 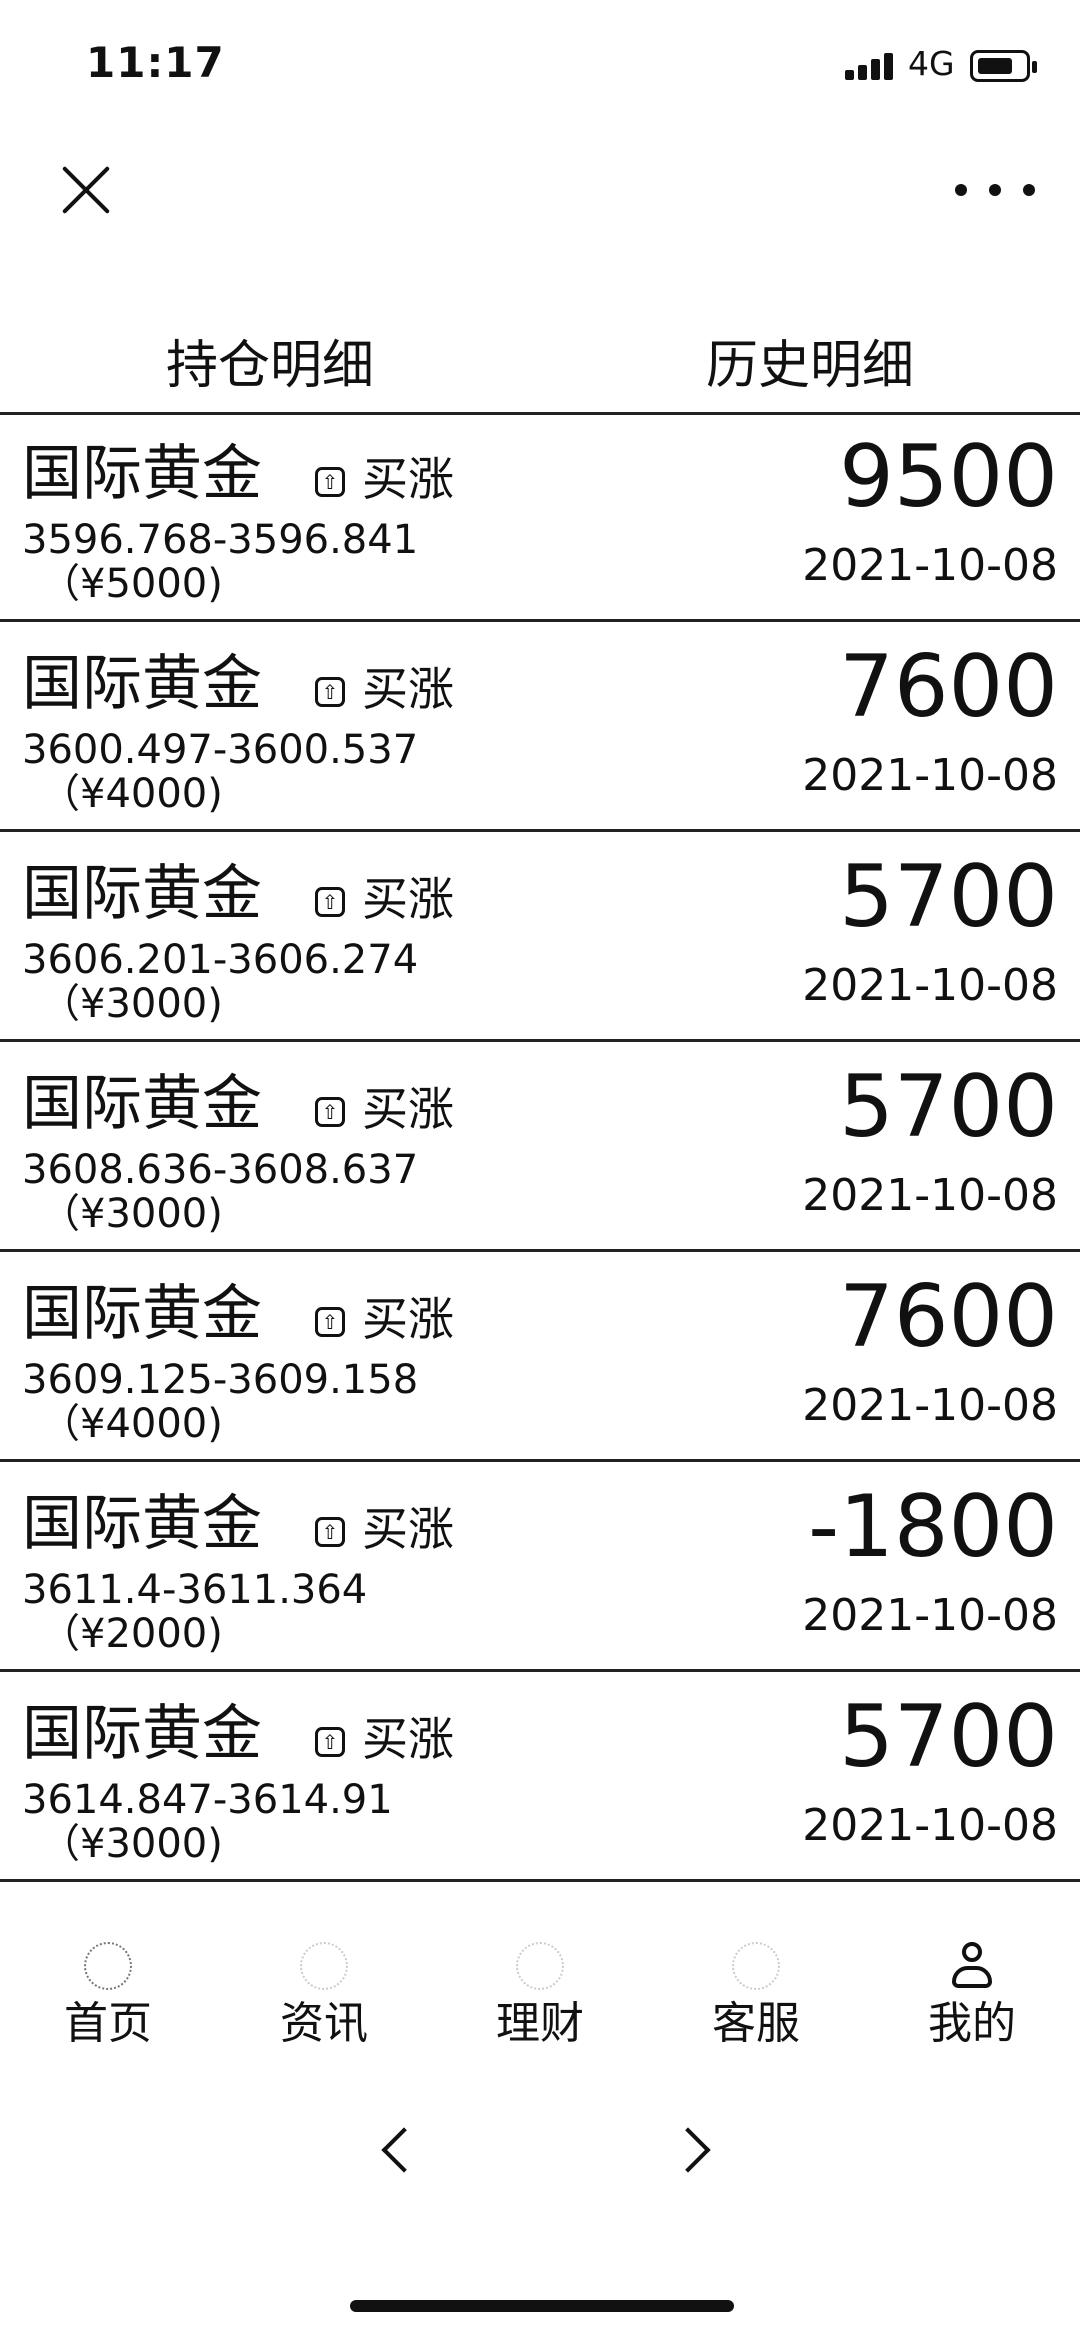 What do you see at coordinates (220, 540) in the screenshot?
I see `price-range: 3596.768-3596.841` at bounding box center [220, 540].